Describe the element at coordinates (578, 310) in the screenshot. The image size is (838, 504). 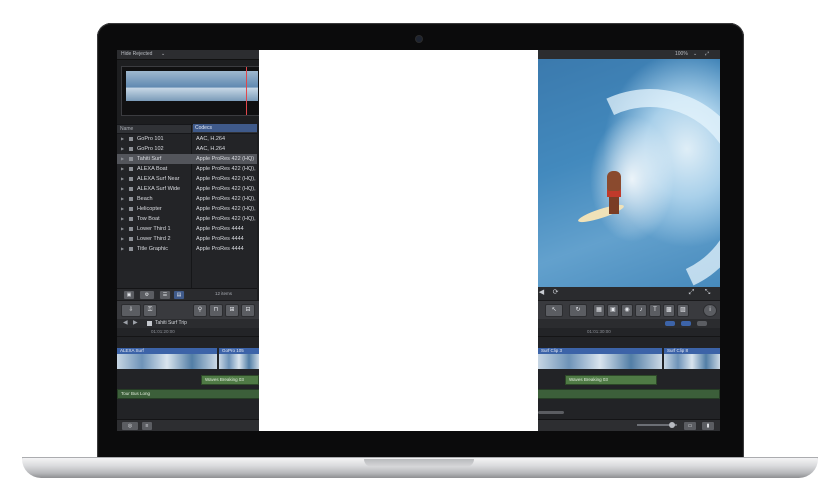
I see `retime-icon: ↻` at that location.